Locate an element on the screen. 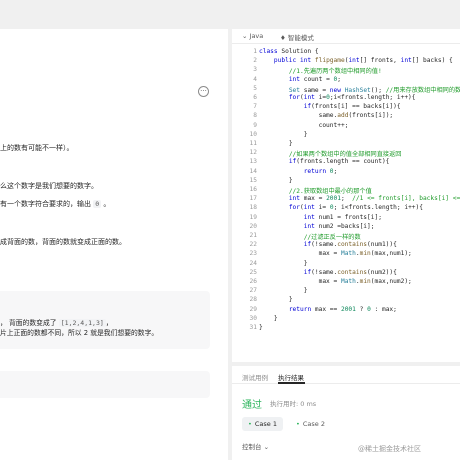  results-tabs: 测试用例 执行结果 is located at coordinates (346, 375).